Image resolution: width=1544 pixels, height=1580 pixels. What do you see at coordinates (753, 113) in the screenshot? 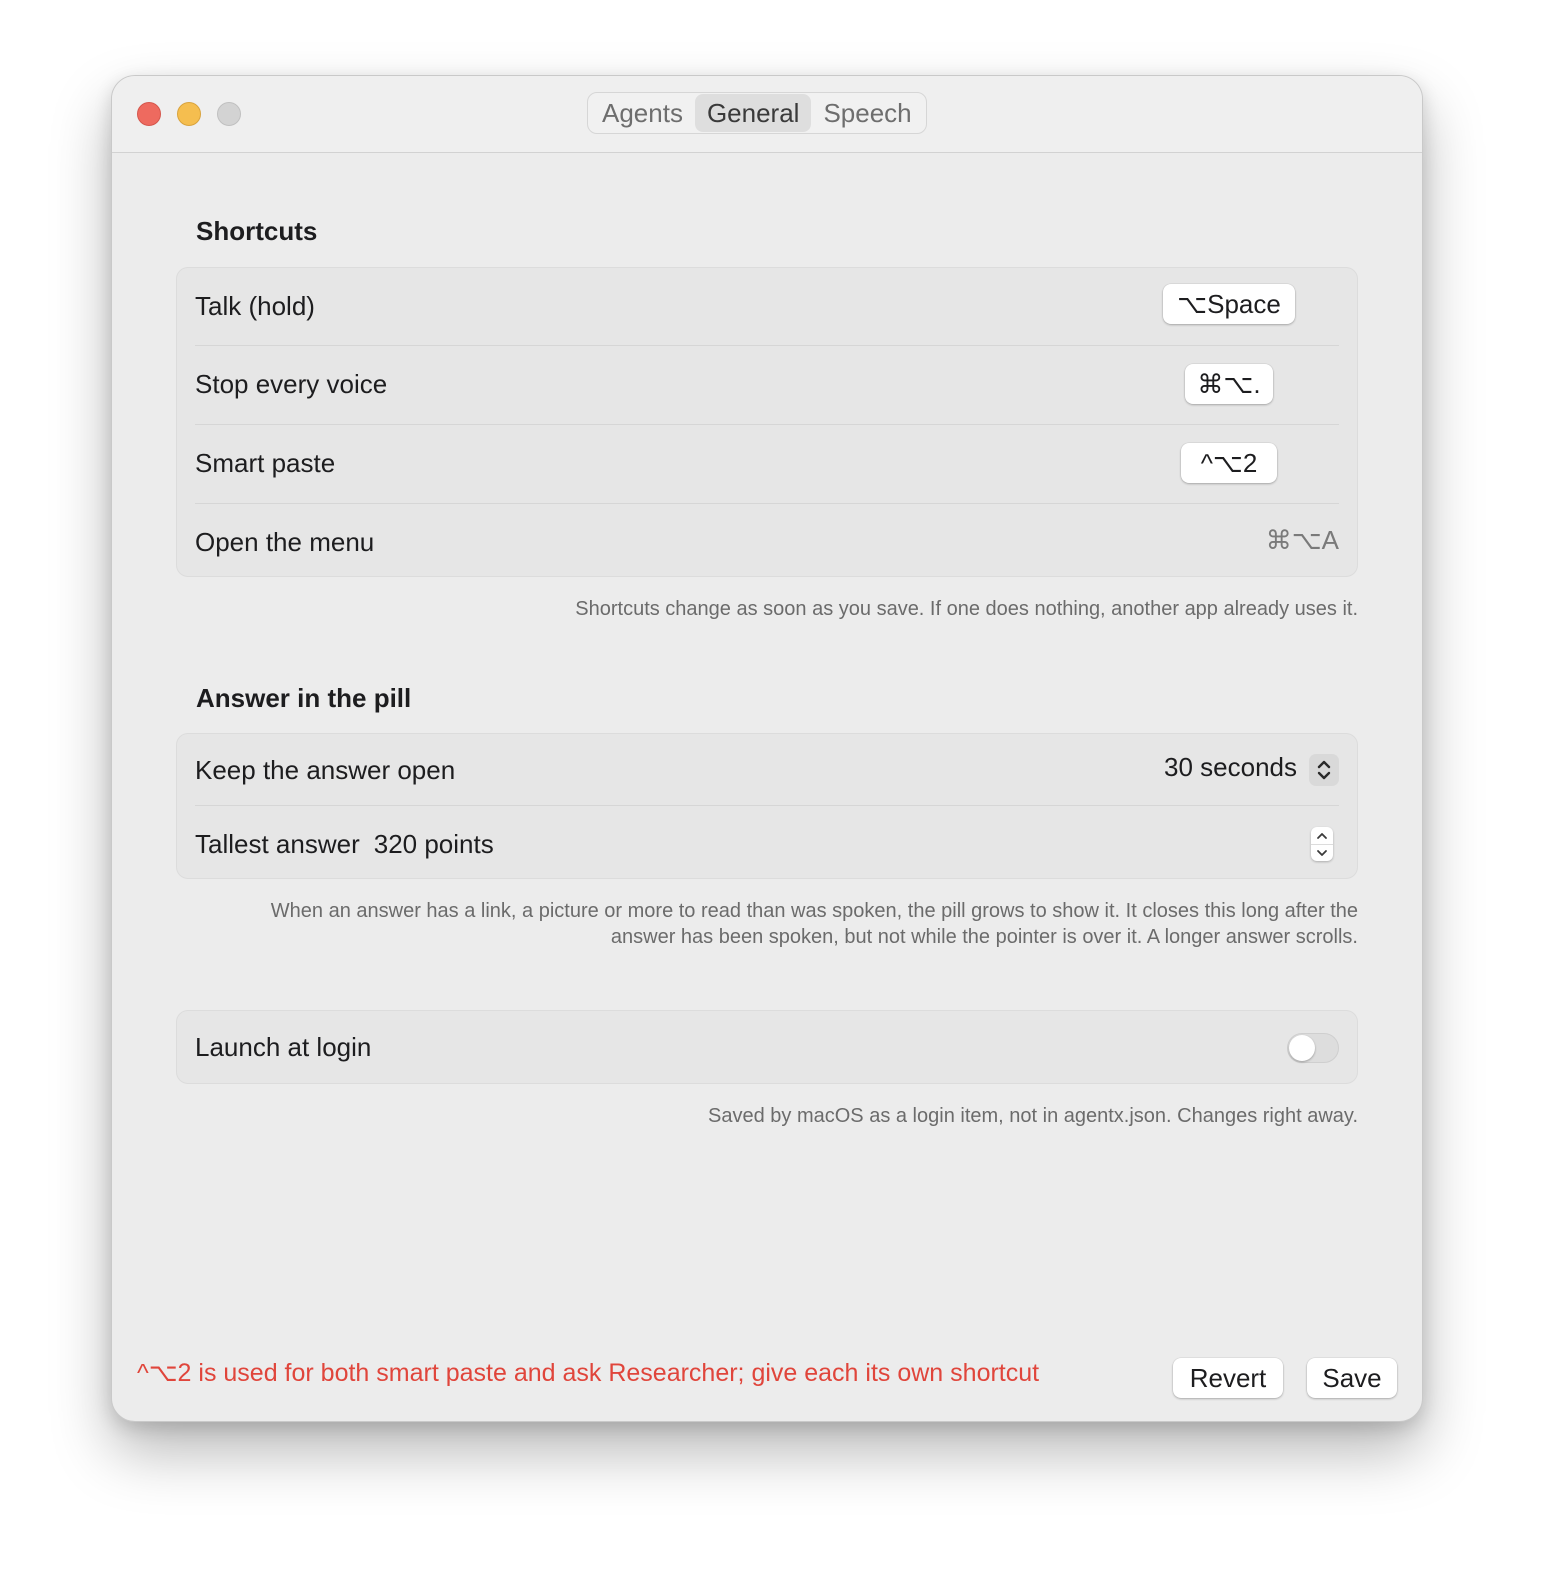
I see `tab-general: General` at bounding box center [753, 113].